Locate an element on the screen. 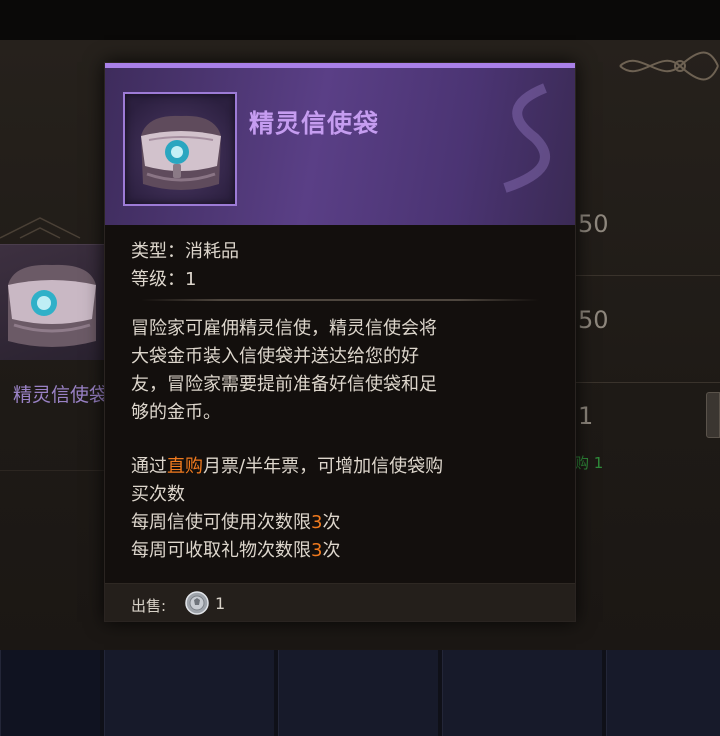 This screenshot has width=720, height=736. weekly-receive-prefix: 每周可收取礼物次数限 is located at coordinates (221, 550).